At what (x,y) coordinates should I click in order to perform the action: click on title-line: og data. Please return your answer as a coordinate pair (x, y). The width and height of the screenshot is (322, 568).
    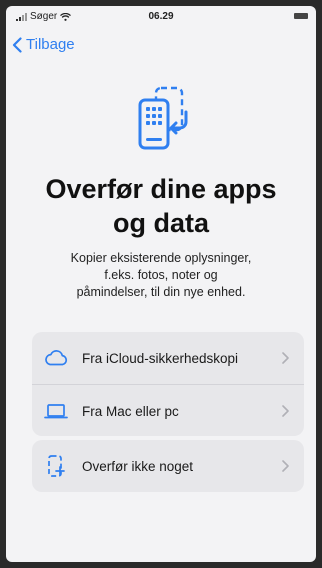
    Looking at the image, I should click on (160, 223).